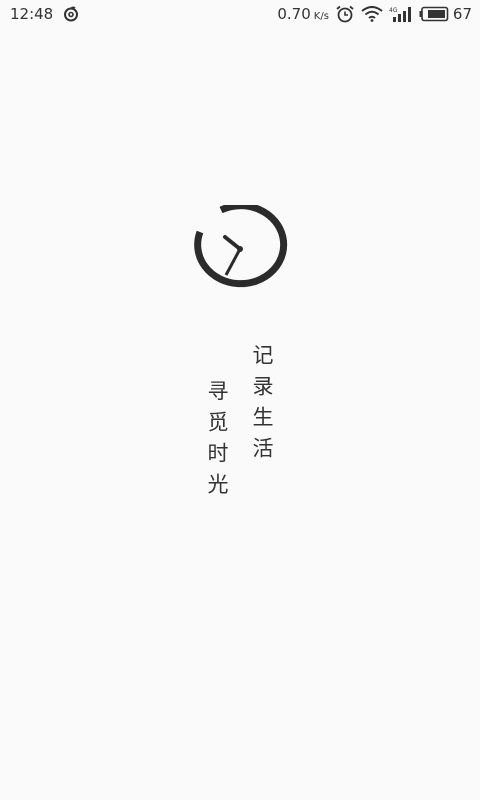  Describe the element at coordinates (240, 14) in the screenshot. I see `status-bar: 12:48 0.70 K/s 4G 67` at that location.